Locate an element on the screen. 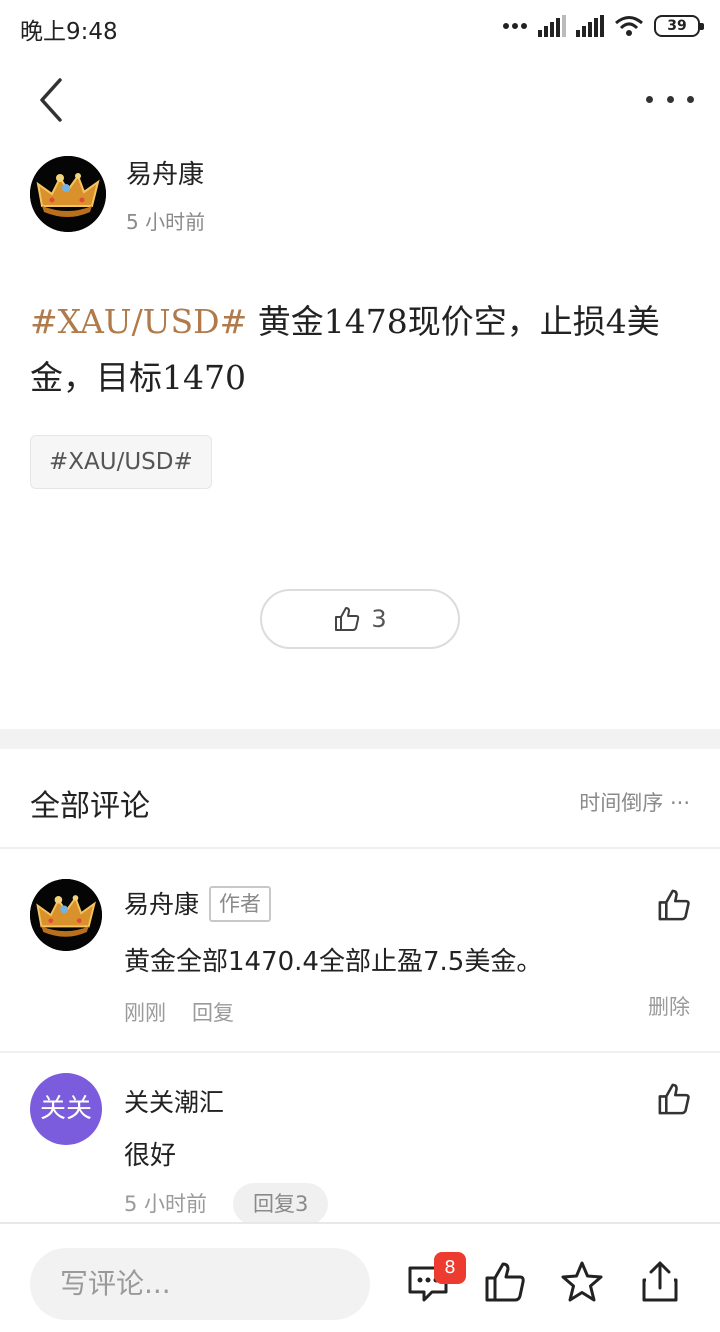  comment-meta: 5 小时前 回复3 is located at coordinates (226, 1204).